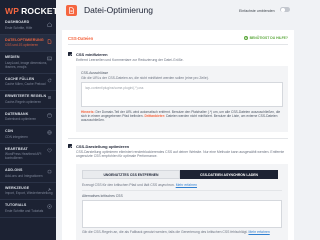 The height and width of the screenshot is (240, 320). What do you see at coordinates (49, 41) in the screenshot?
I see `file-icon` at bounding box center [49, 41].